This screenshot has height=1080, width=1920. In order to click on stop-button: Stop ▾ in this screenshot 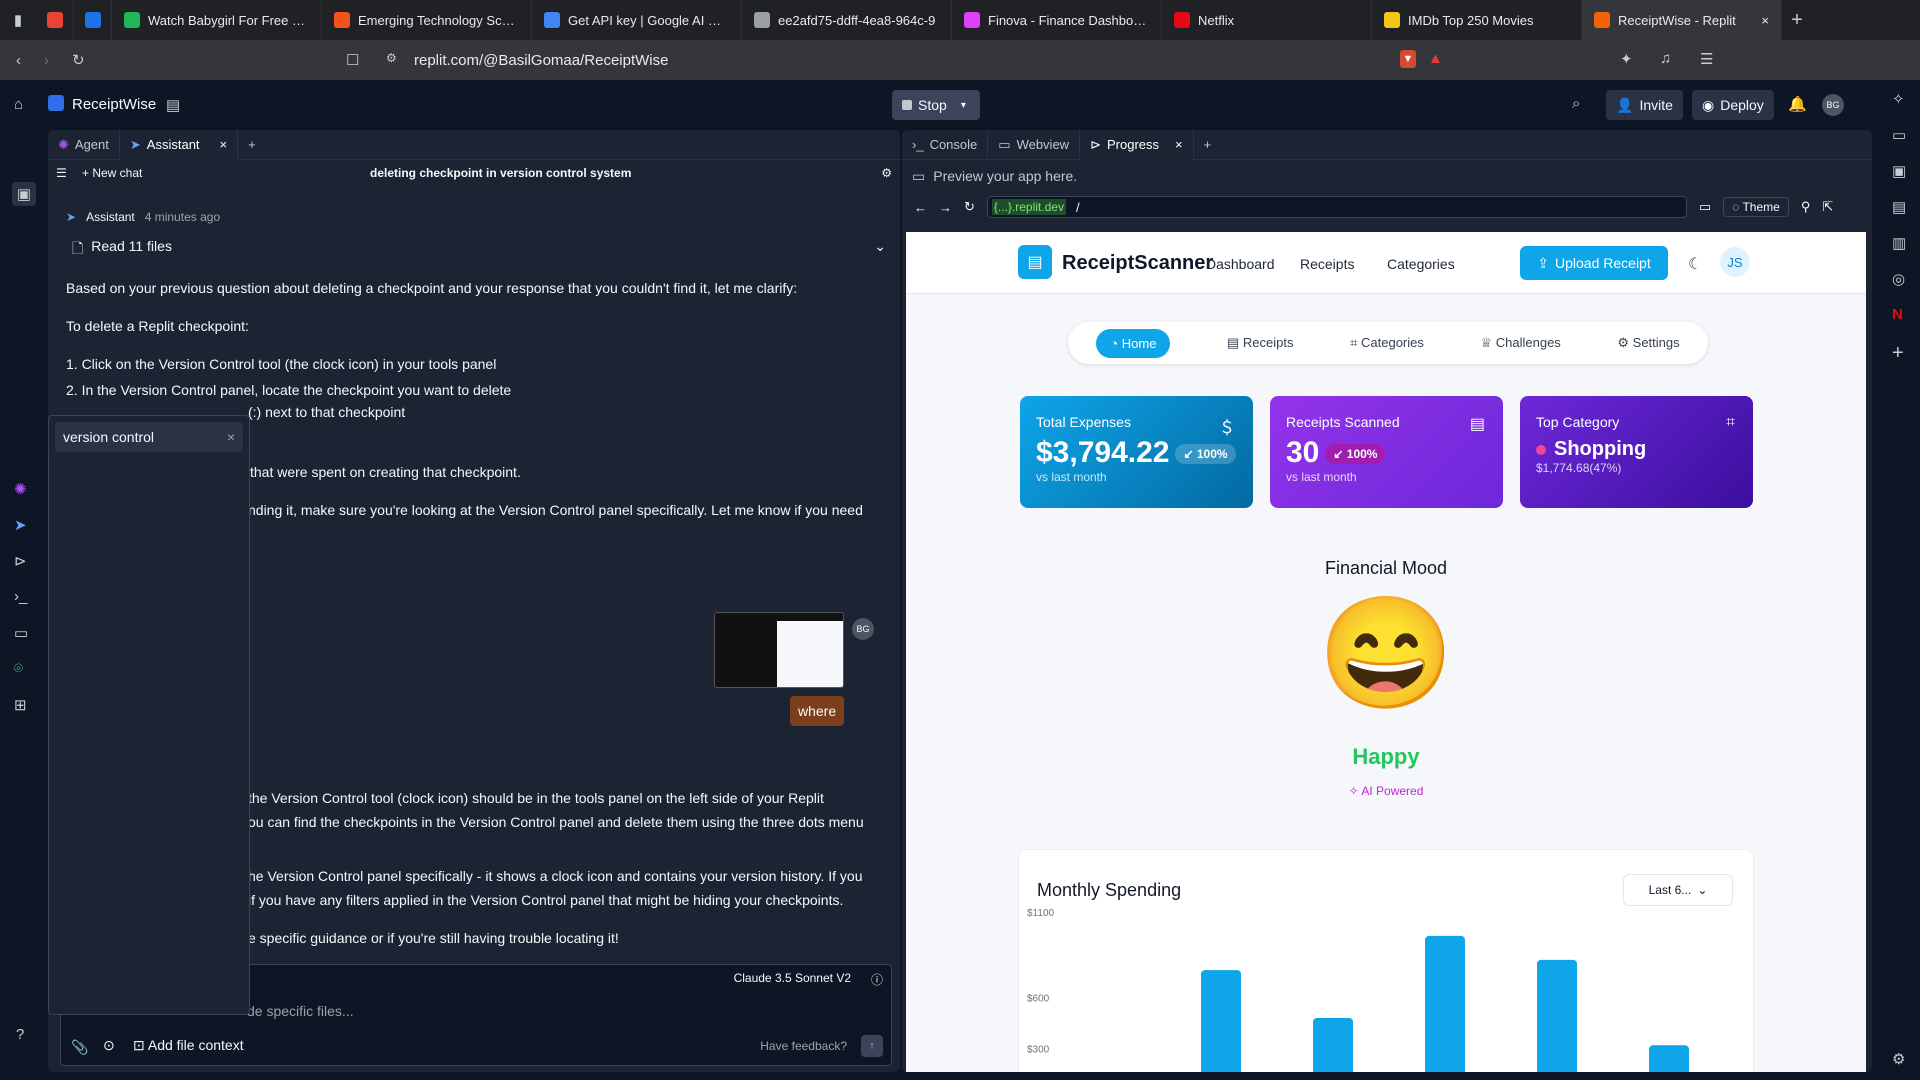, I will do `click(936, 105)`.